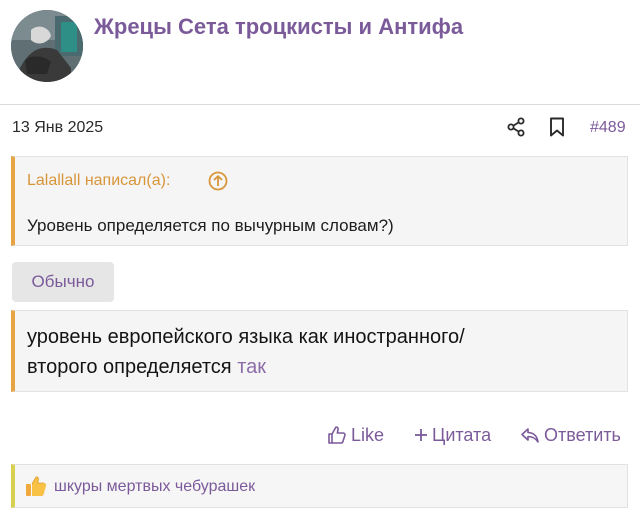 Image resolution: width=640 pixels, height=517 pixels. I want to click on like-button: Like, so click(355, 435).